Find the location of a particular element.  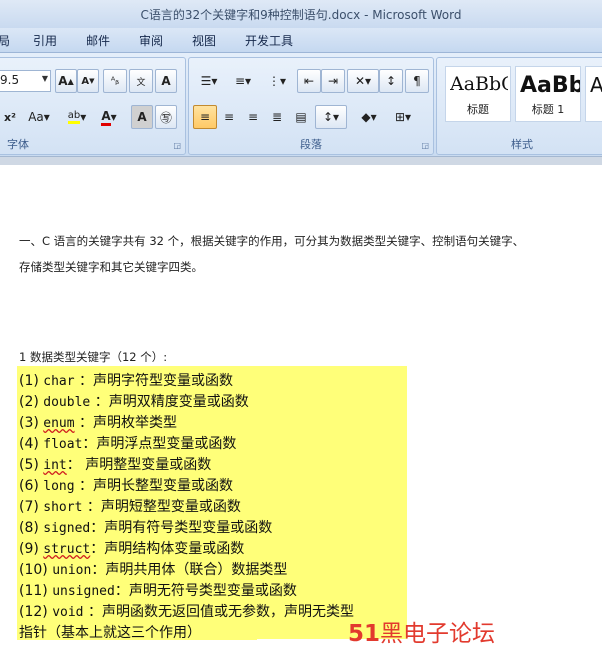

numbering-icon: ≡▾ is located at coordinates (243, 81).